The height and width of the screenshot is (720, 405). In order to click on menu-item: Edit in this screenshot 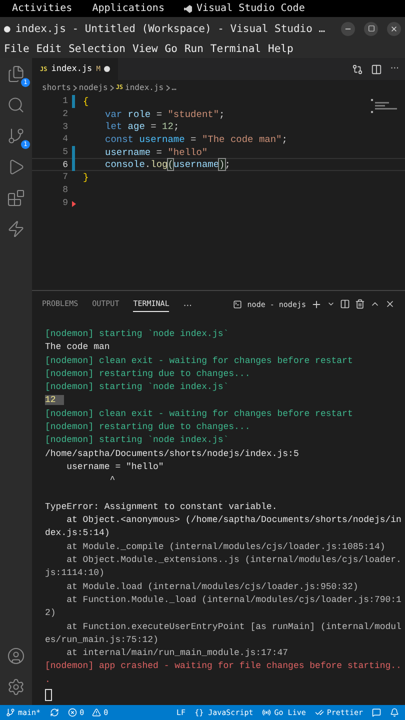, I will do `click(49, 49)`.